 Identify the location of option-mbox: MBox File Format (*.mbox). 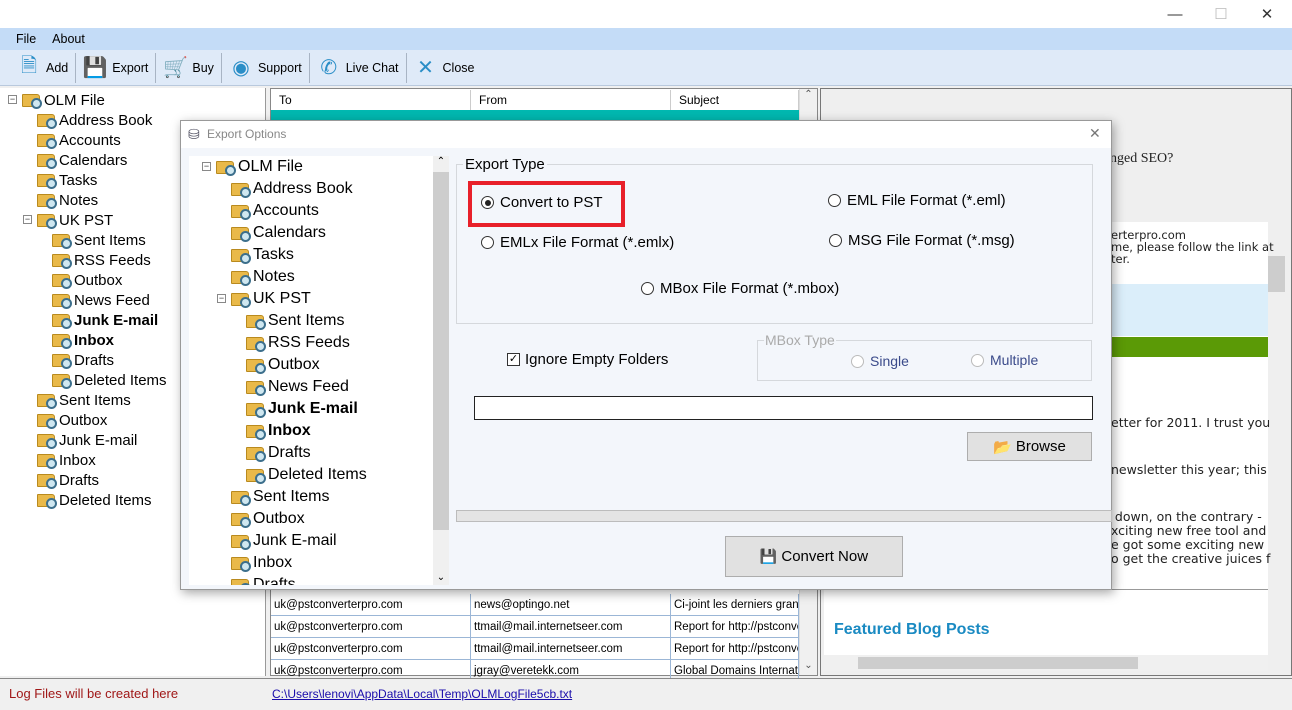
(740, 288).